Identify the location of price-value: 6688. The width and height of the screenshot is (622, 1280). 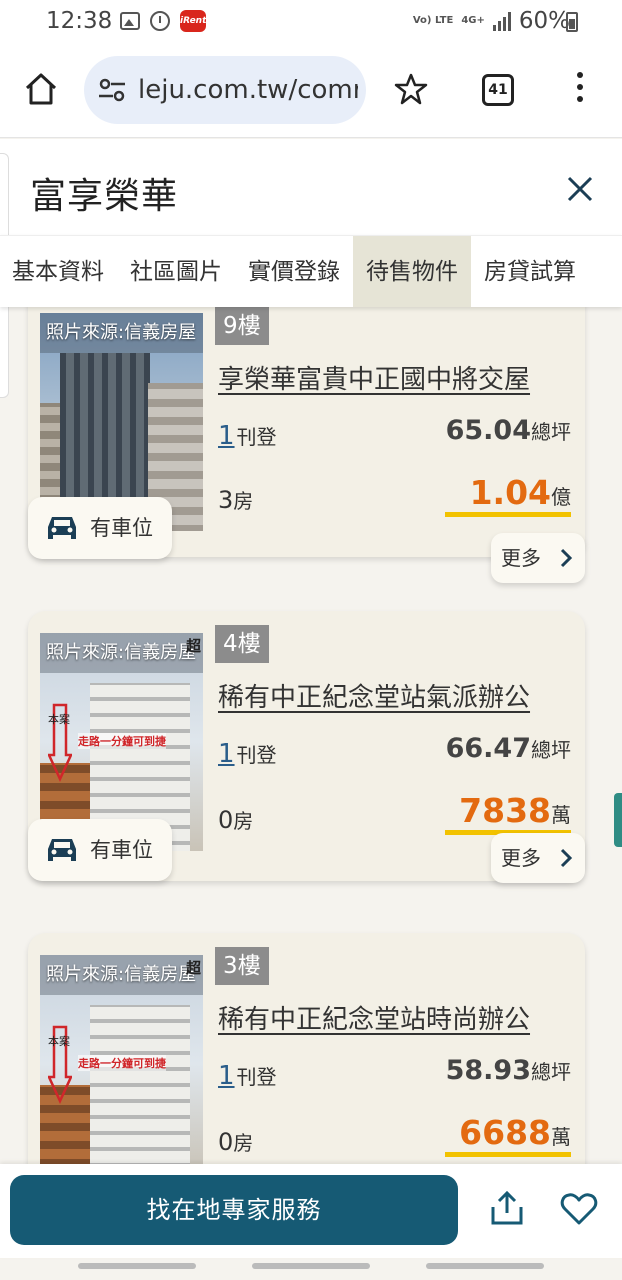
(505, 1132).